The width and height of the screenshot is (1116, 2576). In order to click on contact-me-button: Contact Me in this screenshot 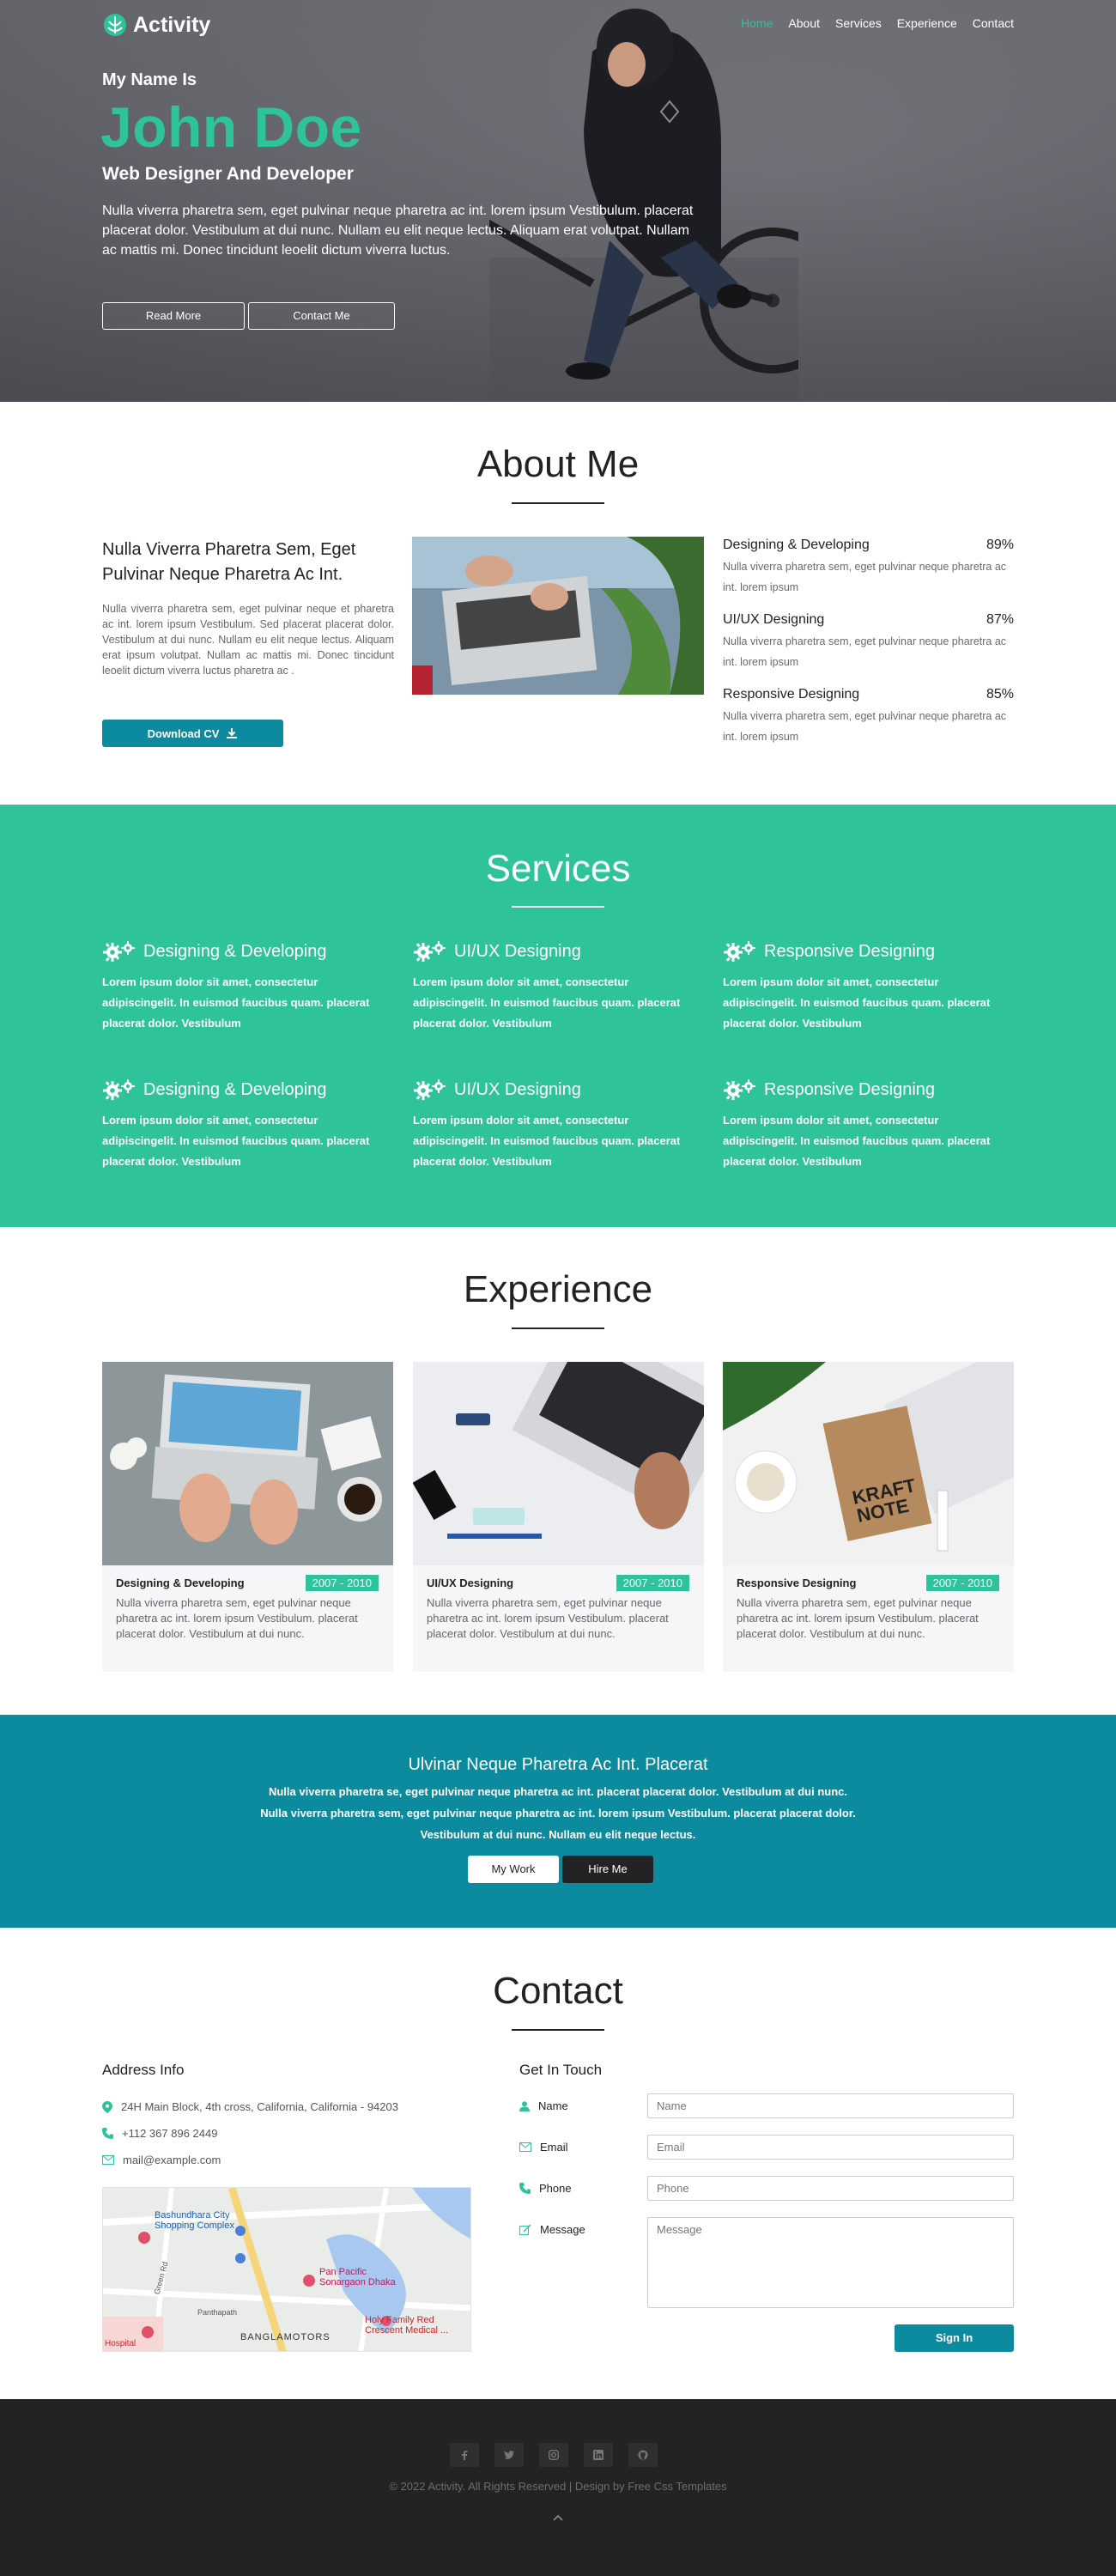, I will do `click(321, 316)`.